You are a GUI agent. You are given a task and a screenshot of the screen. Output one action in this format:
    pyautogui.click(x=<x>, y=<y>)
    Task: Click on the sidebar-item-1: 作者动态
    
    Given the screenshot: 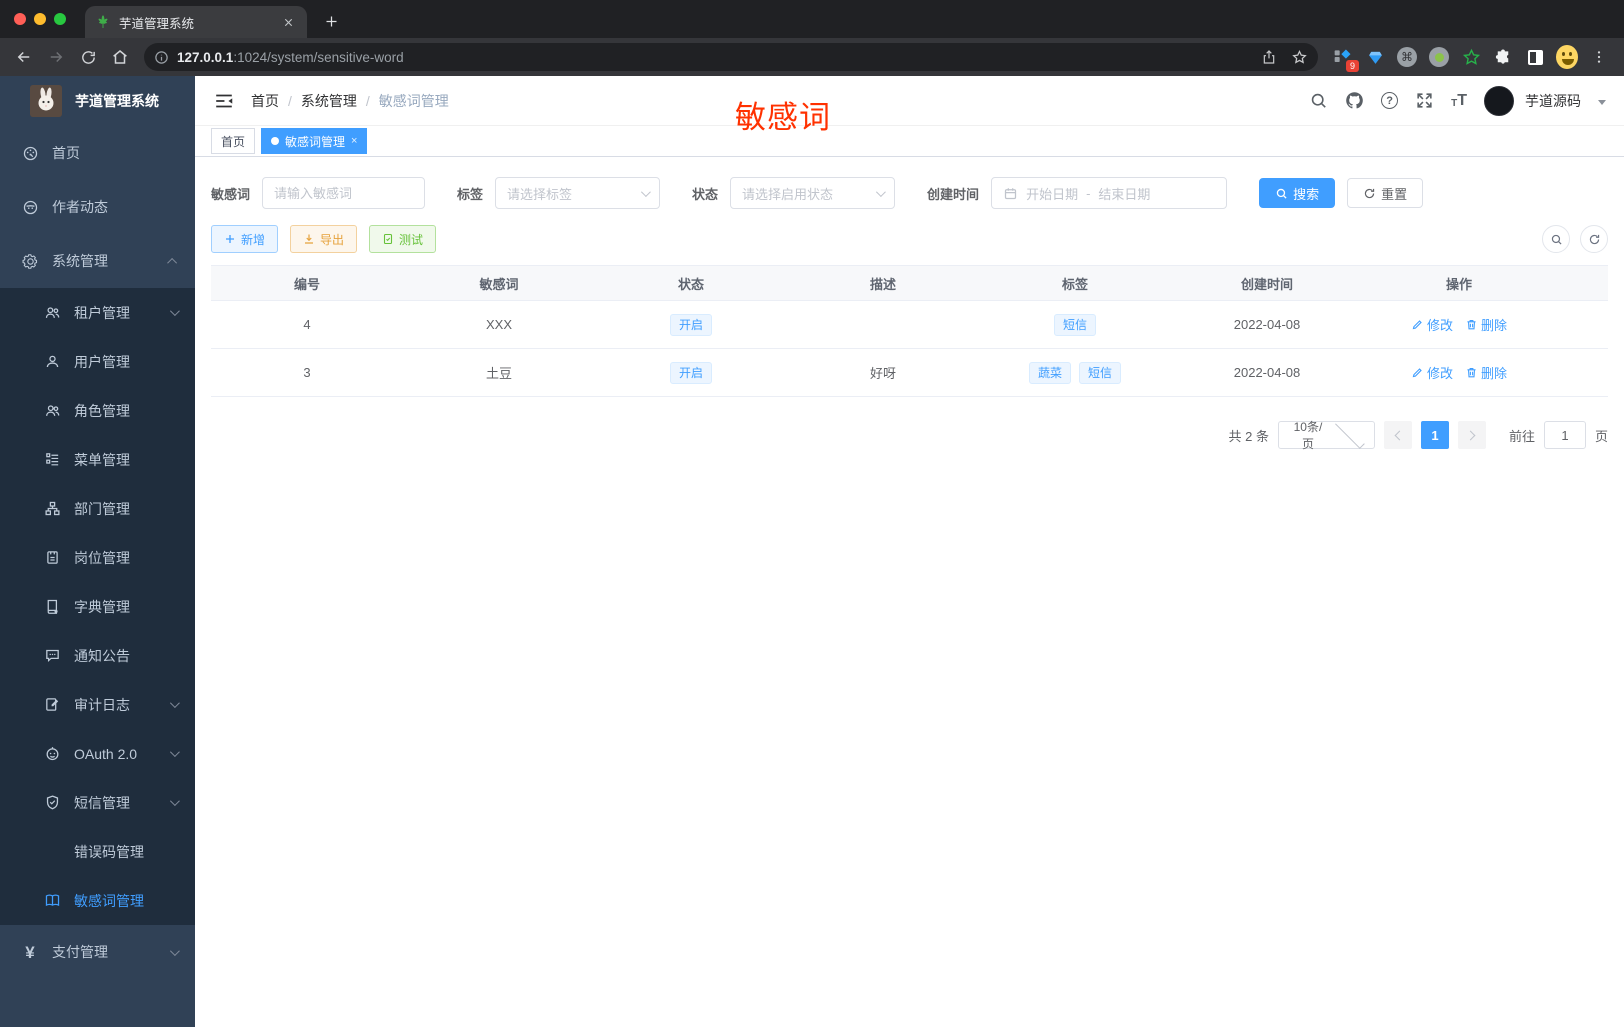 What is the action you would take?
    pyautogui.click(x=97, y=207)
    